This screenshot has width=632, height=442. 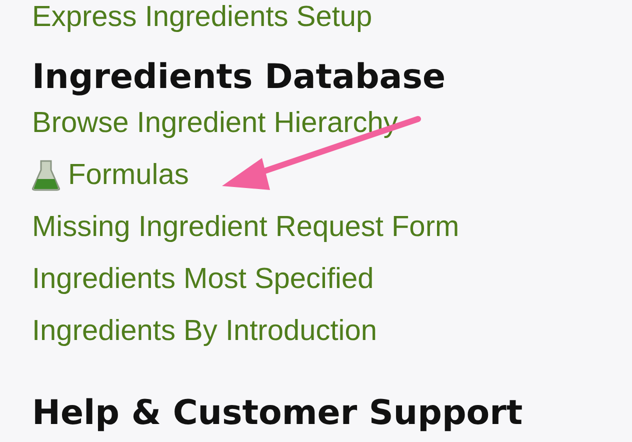 I want to click on menu-link: Browse Ingredient Hierarchy, so click(x=215, y=123).